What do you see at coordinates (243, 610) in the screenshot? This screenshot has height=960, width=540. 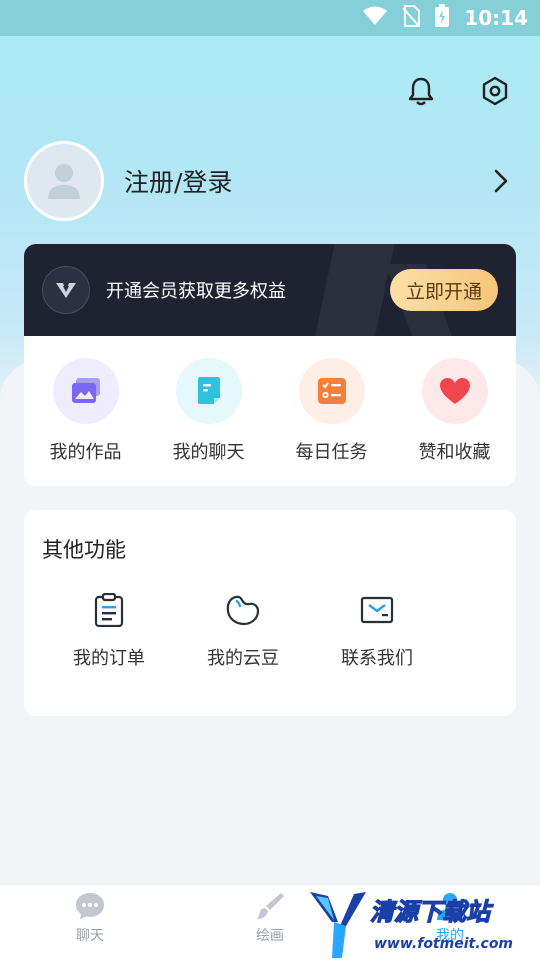 I see `bean-icon` at bounding box center [243, 610].